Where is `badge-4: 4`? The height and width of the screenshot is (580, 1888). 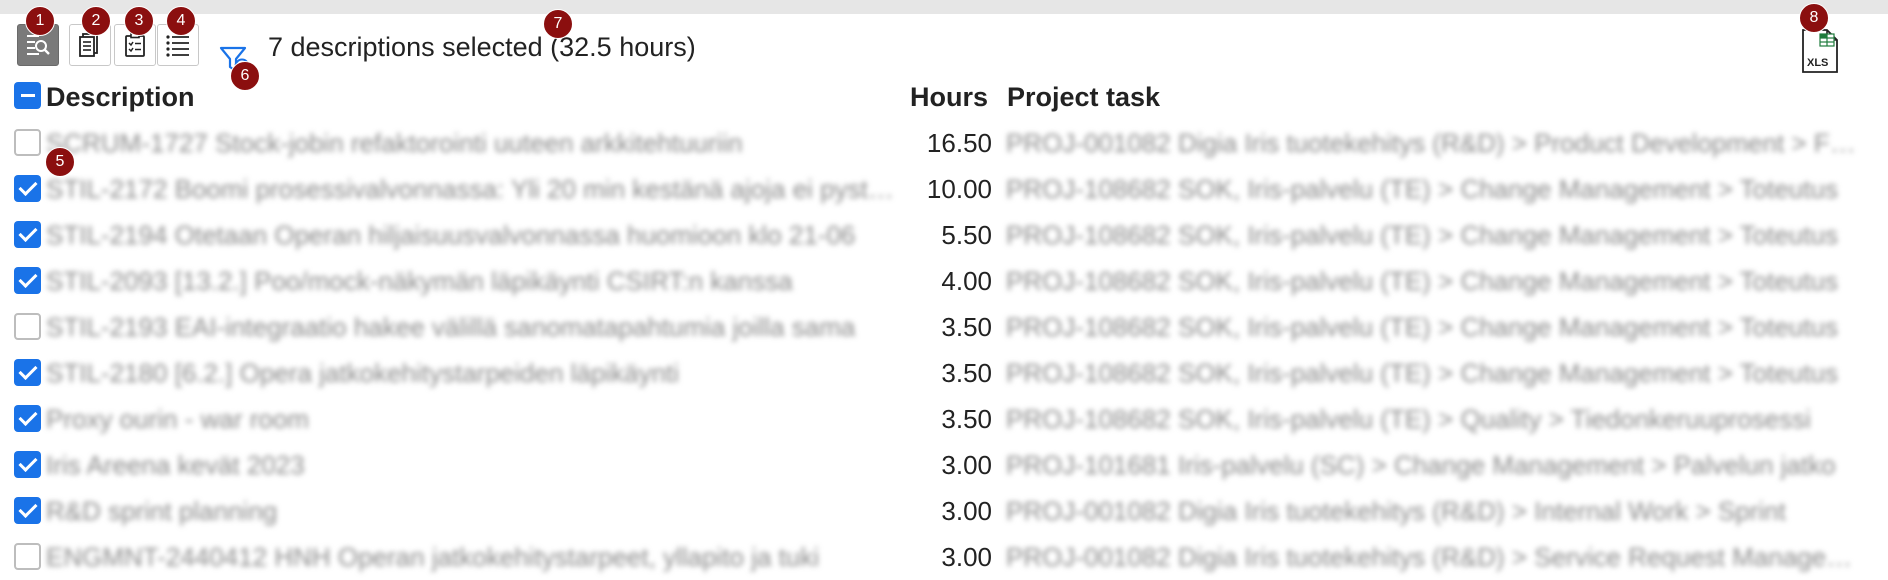 badge-4: 4 is located at coordinates (181, 21).